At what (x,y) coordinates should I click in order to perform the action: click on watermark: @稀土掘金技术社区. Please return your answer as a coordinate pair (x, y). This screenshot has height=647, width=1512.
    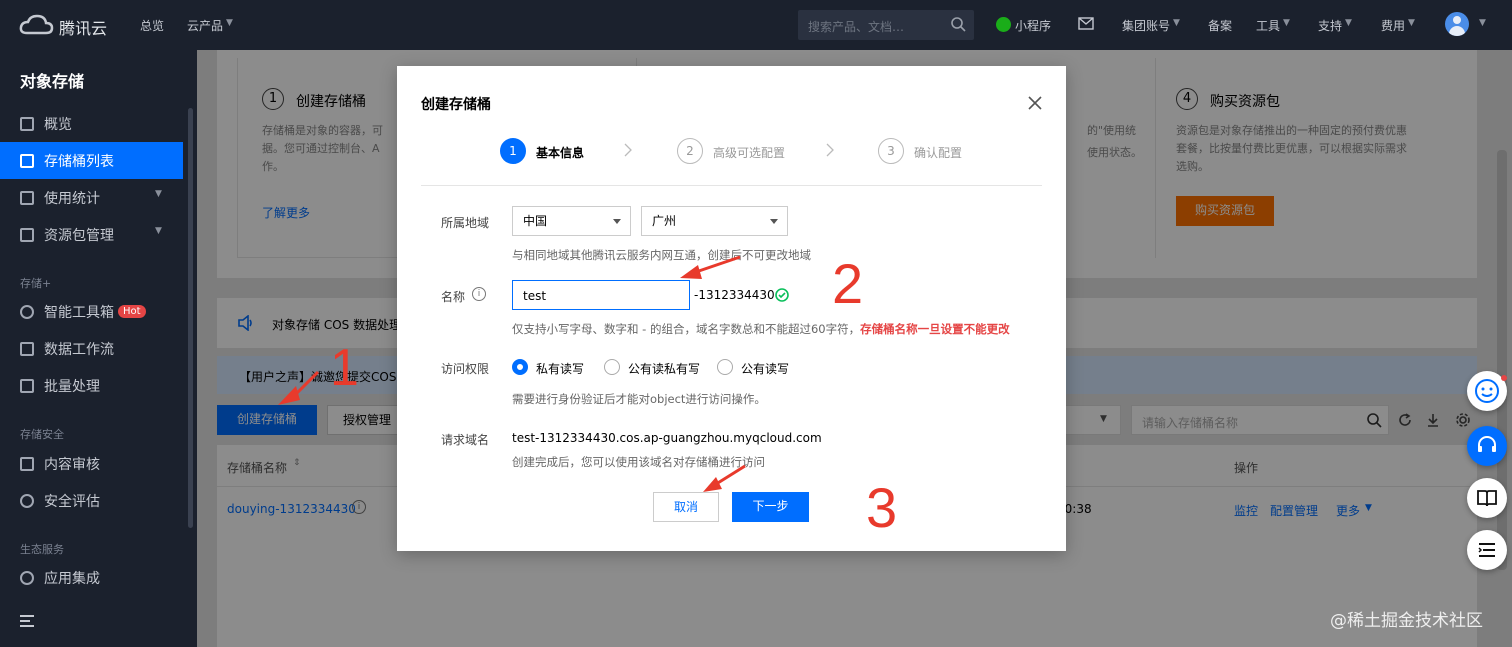
    Looking at the image, I should click on (1406, 621).